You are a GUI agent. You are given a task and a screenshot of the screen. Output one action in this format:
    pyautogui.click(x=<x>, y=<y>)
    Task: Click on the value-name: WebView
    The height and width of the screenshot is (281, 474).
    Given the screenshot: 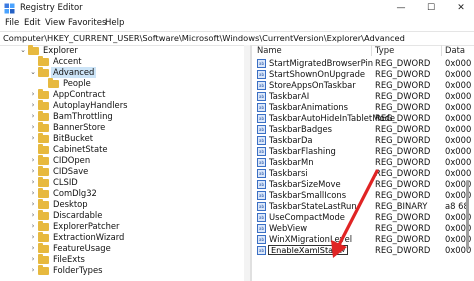 What is the action you would take?
    pyautogui.click(x=288, y=228)
    